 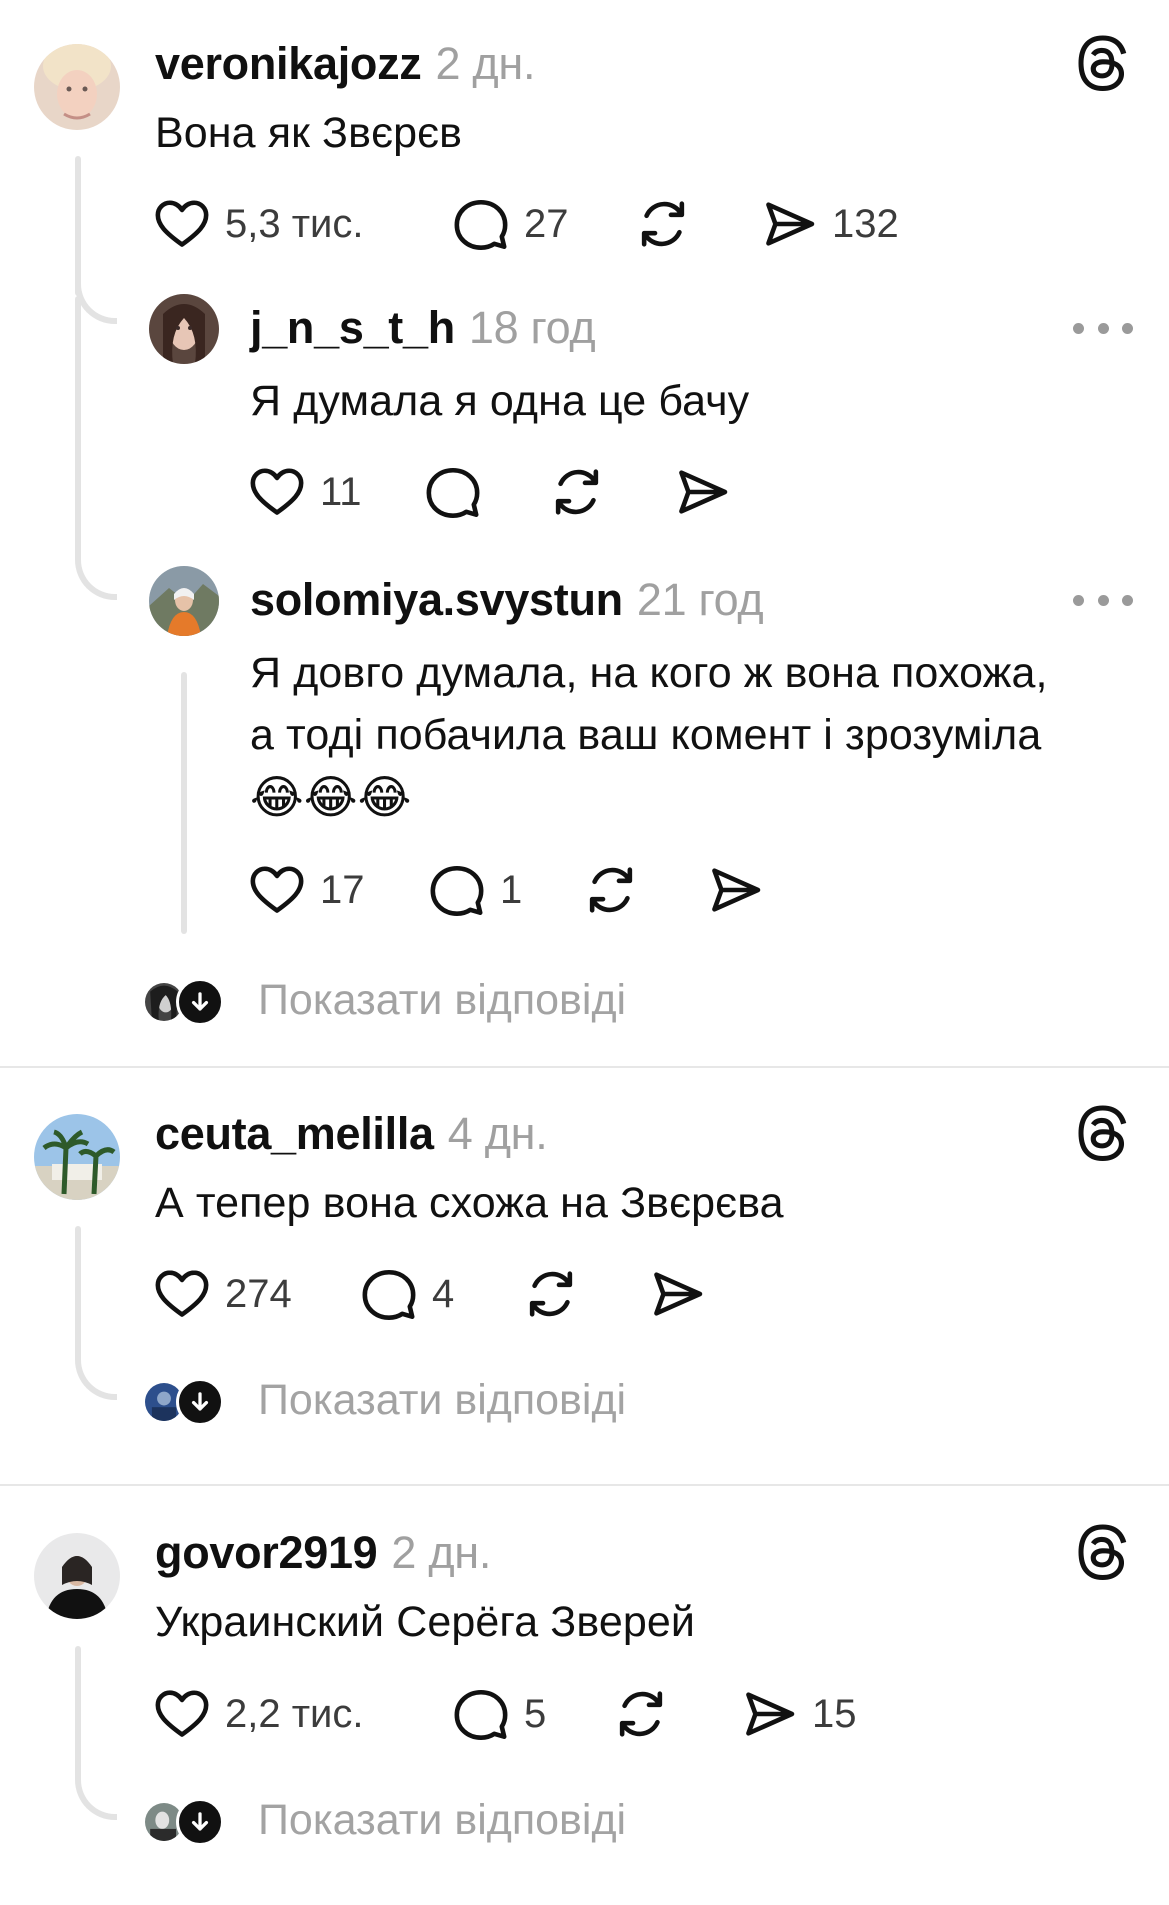 I want to click on timestamp: 4 дн., so click(x=497, y=1133).